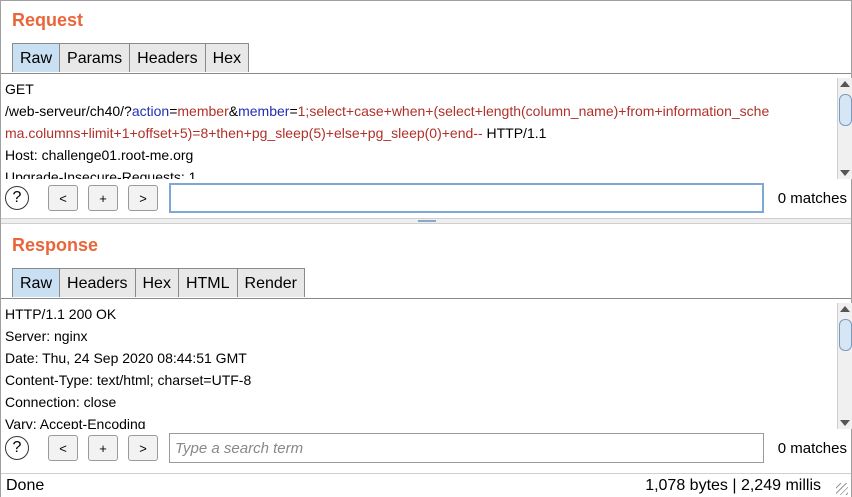  I want to click on response-search-input, so click(466, 448).